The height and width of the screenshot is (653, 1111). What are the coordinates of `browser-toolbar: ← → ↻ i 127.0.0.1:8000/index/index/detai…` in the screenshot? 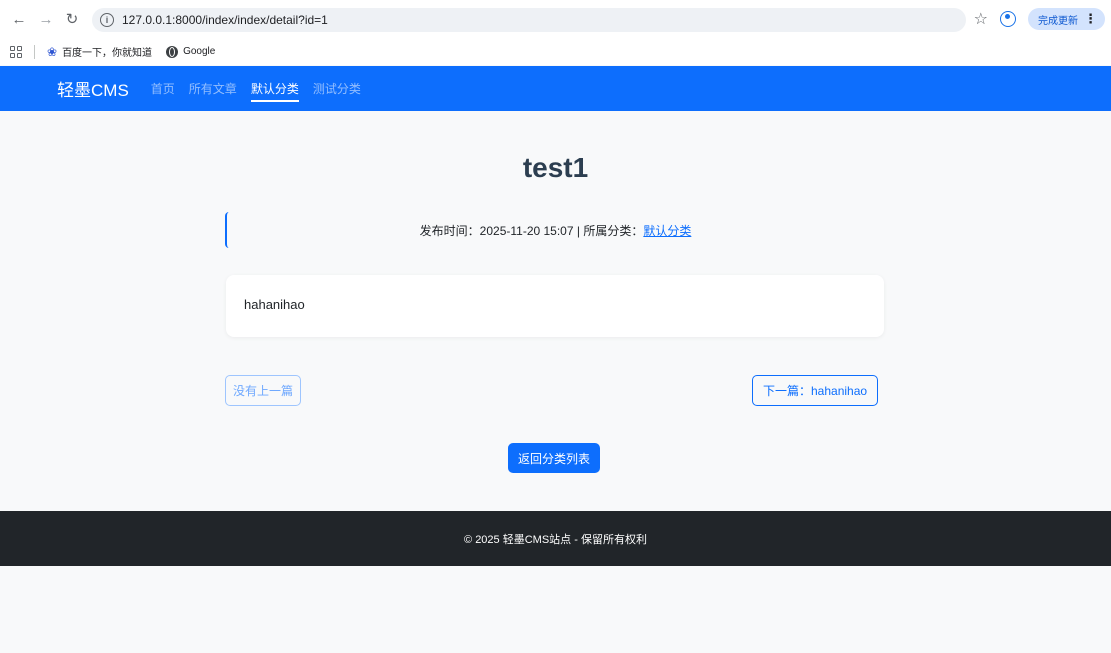 It's located at (555, 19).